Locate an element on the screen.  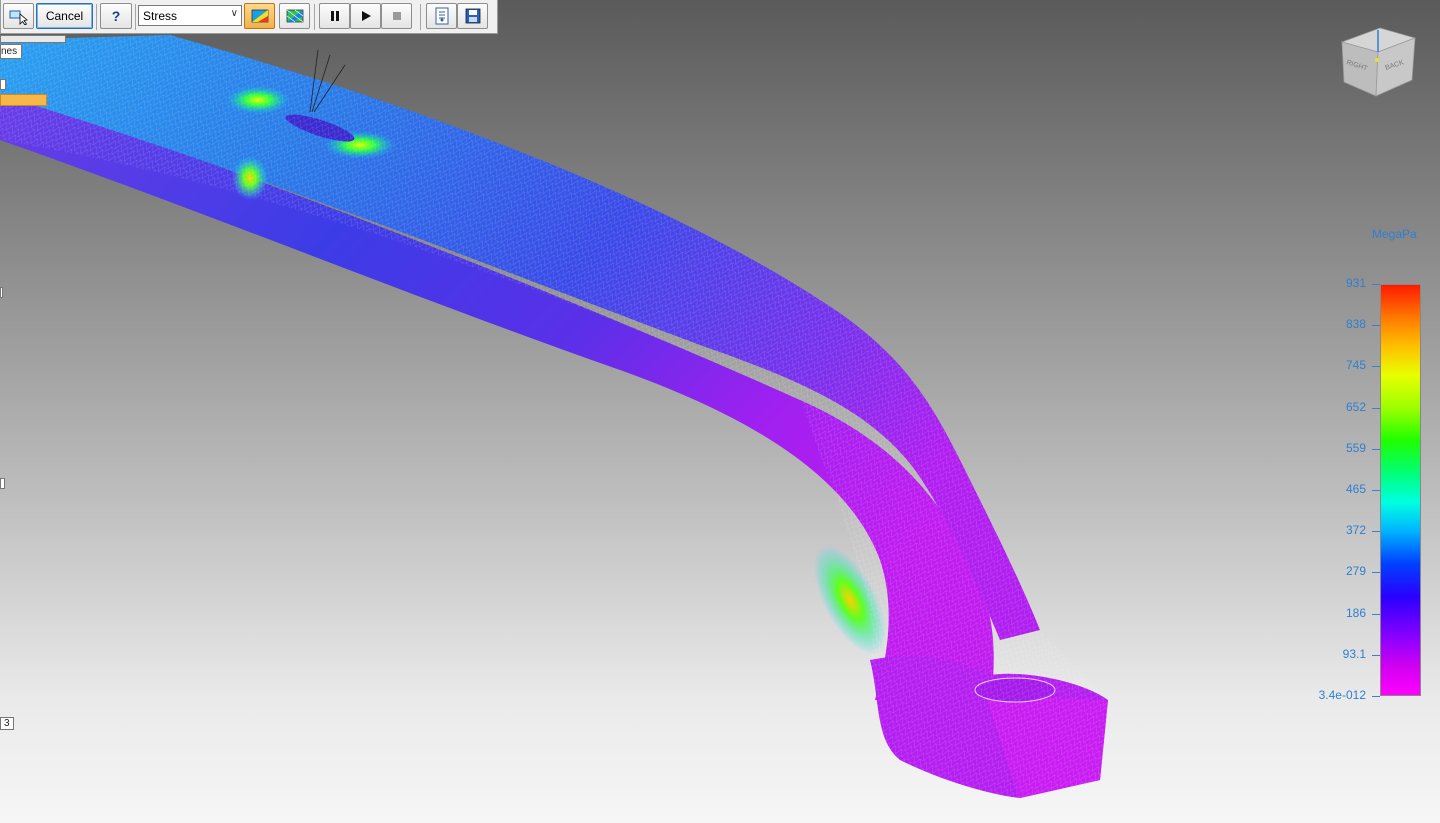
legend-value-label: 465 is located at coordinates (1355, 489).